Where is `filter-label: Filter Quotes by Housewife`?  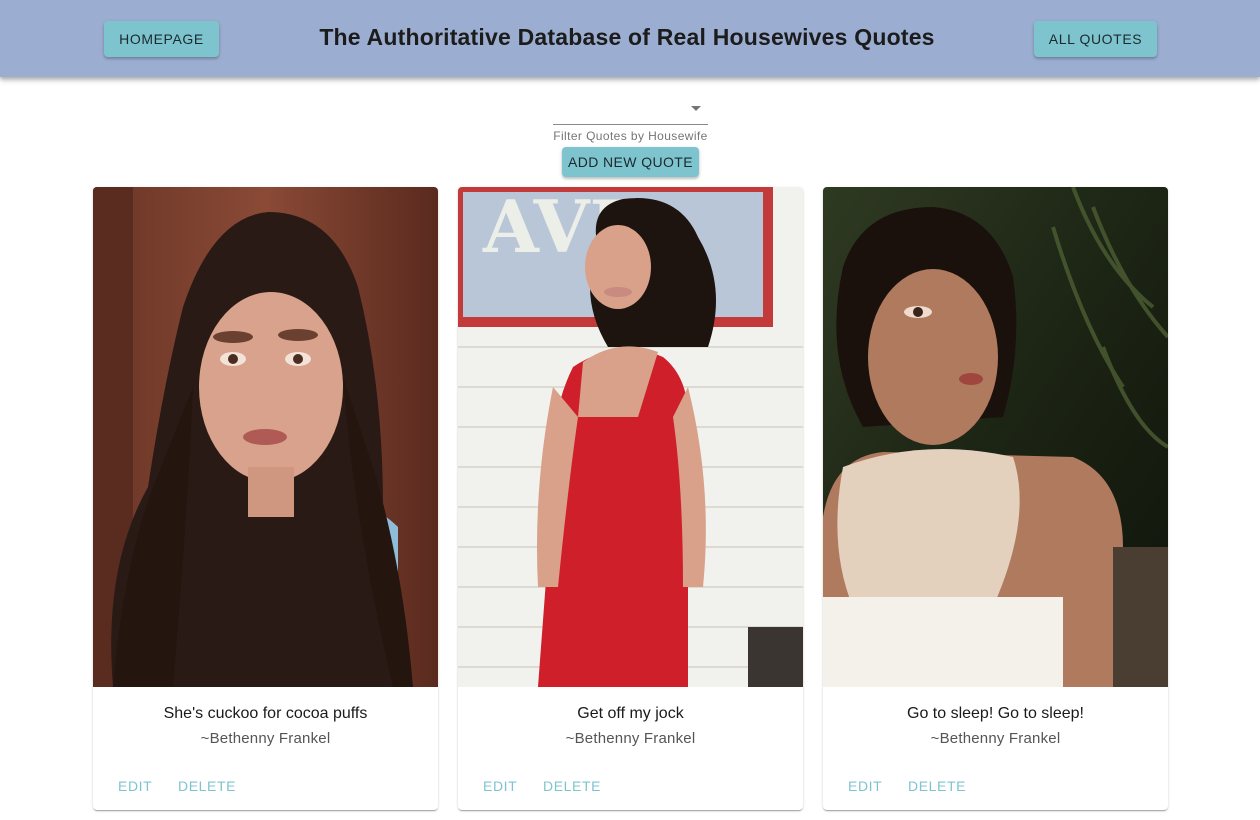 filter-label: Filter Quotes by Housewife is located at coordinates (630, 136).